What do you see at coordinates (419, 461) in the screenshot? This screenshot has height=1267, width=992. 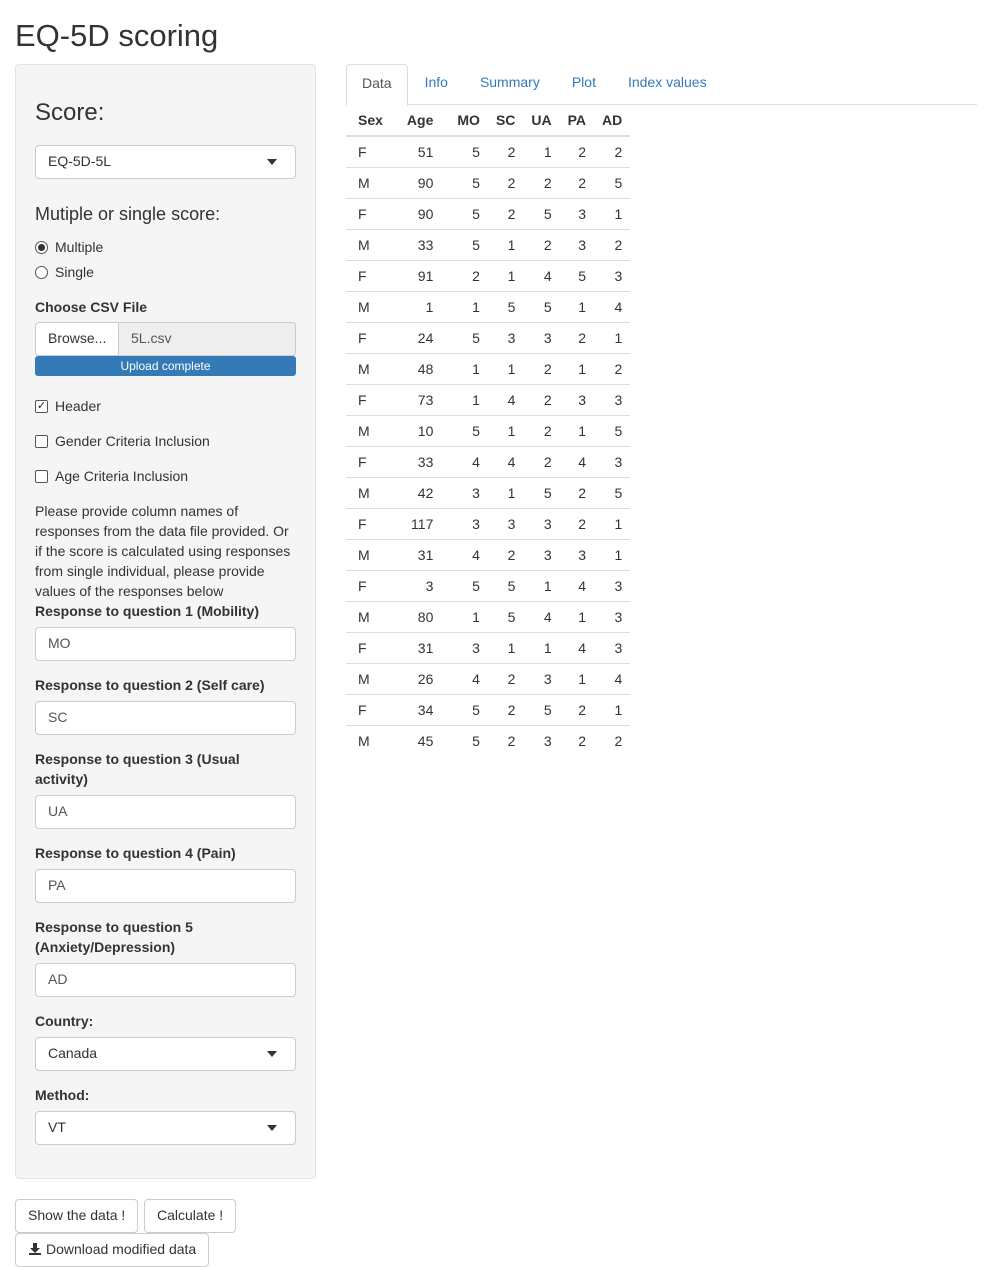 I see `table-cell: 33` at bounding box center [419, 461].